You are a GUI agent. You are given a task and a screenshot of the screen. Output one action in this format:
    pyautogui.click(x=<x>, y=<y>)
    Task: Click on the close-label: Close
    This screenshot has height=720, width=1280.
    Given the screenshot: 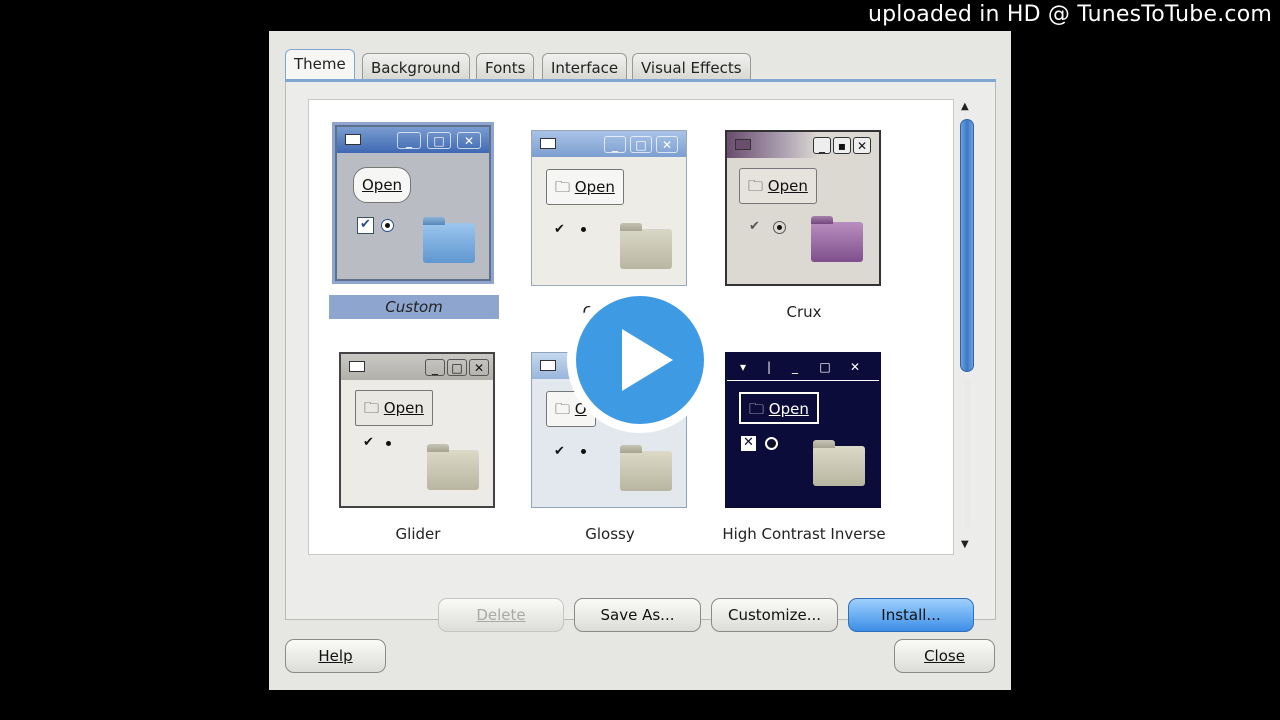 What is the action you would take?
    pyautogui.click(x=944, y=656)
    